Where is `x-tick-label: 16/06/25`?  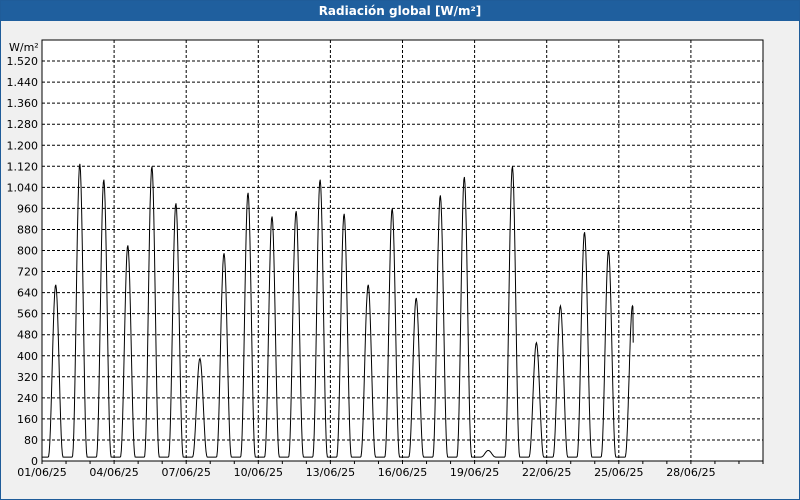
x-tick-label: 16/06/25 is located at coordinates (402, 472).